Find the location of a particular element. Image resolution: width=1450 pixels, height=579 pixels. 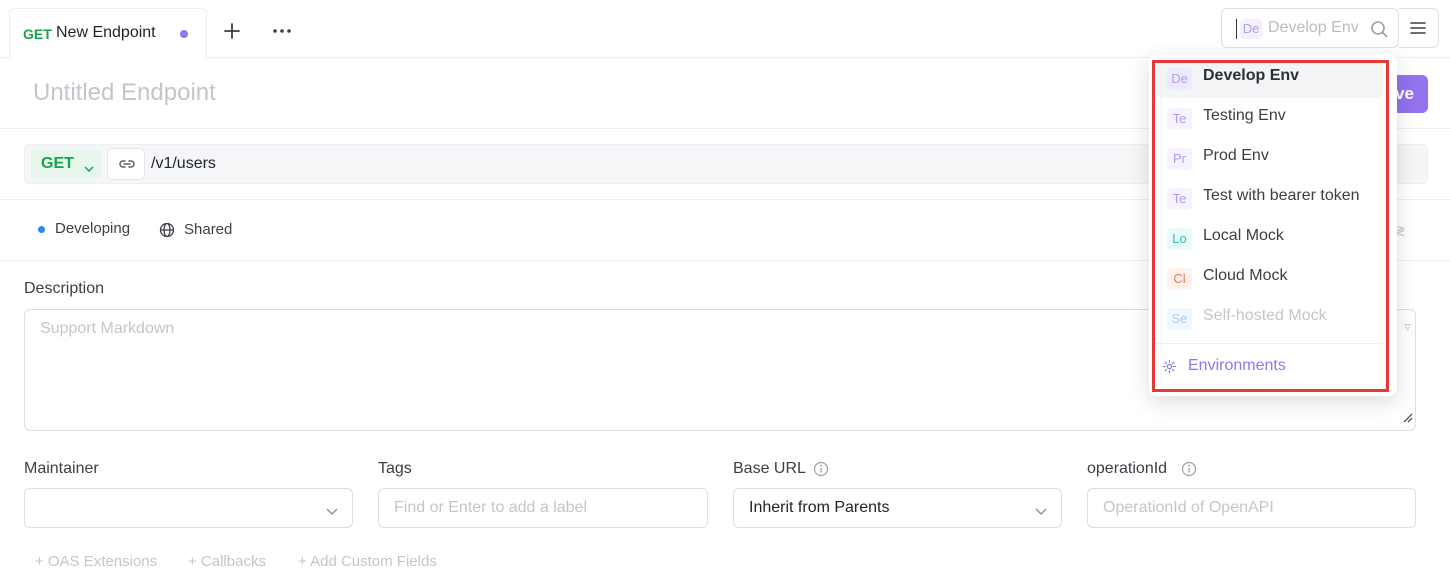

path-input: /v1/users is located at coordinates (183, 164).